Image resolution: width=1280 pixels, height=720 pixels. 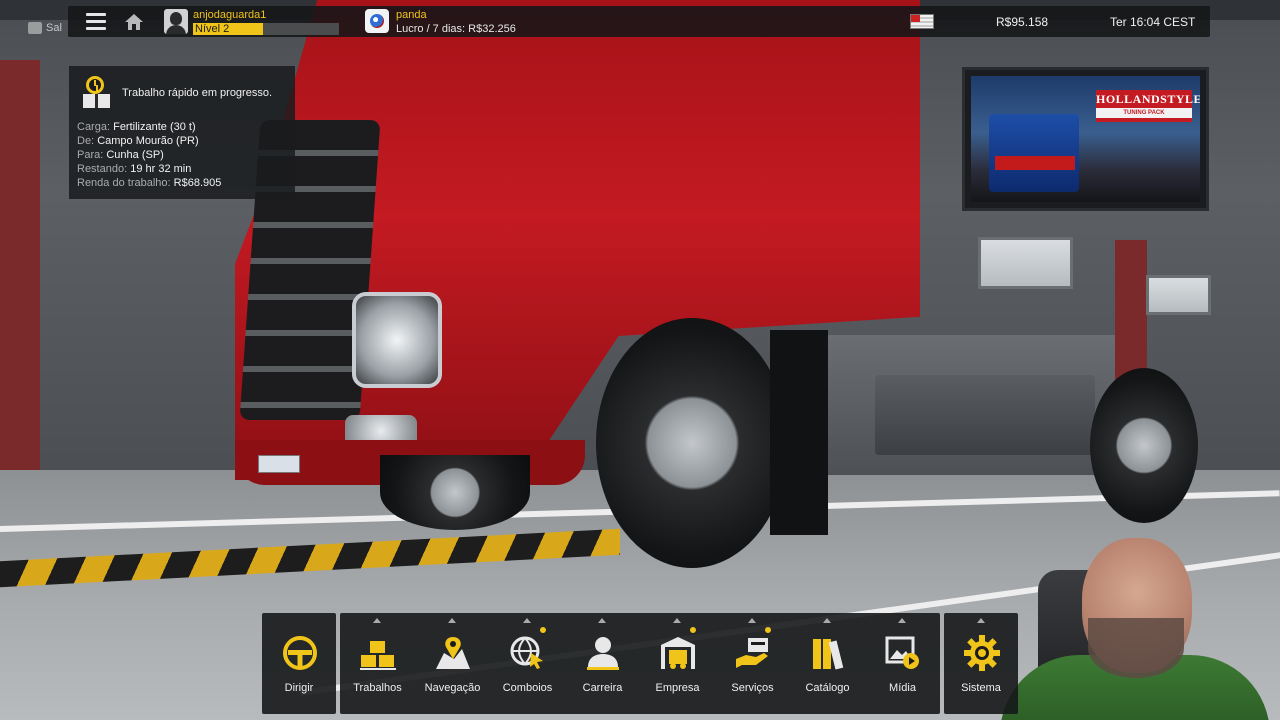 I want to click on dock-catalog-button: Catálogo, so click(x=827, y=663).